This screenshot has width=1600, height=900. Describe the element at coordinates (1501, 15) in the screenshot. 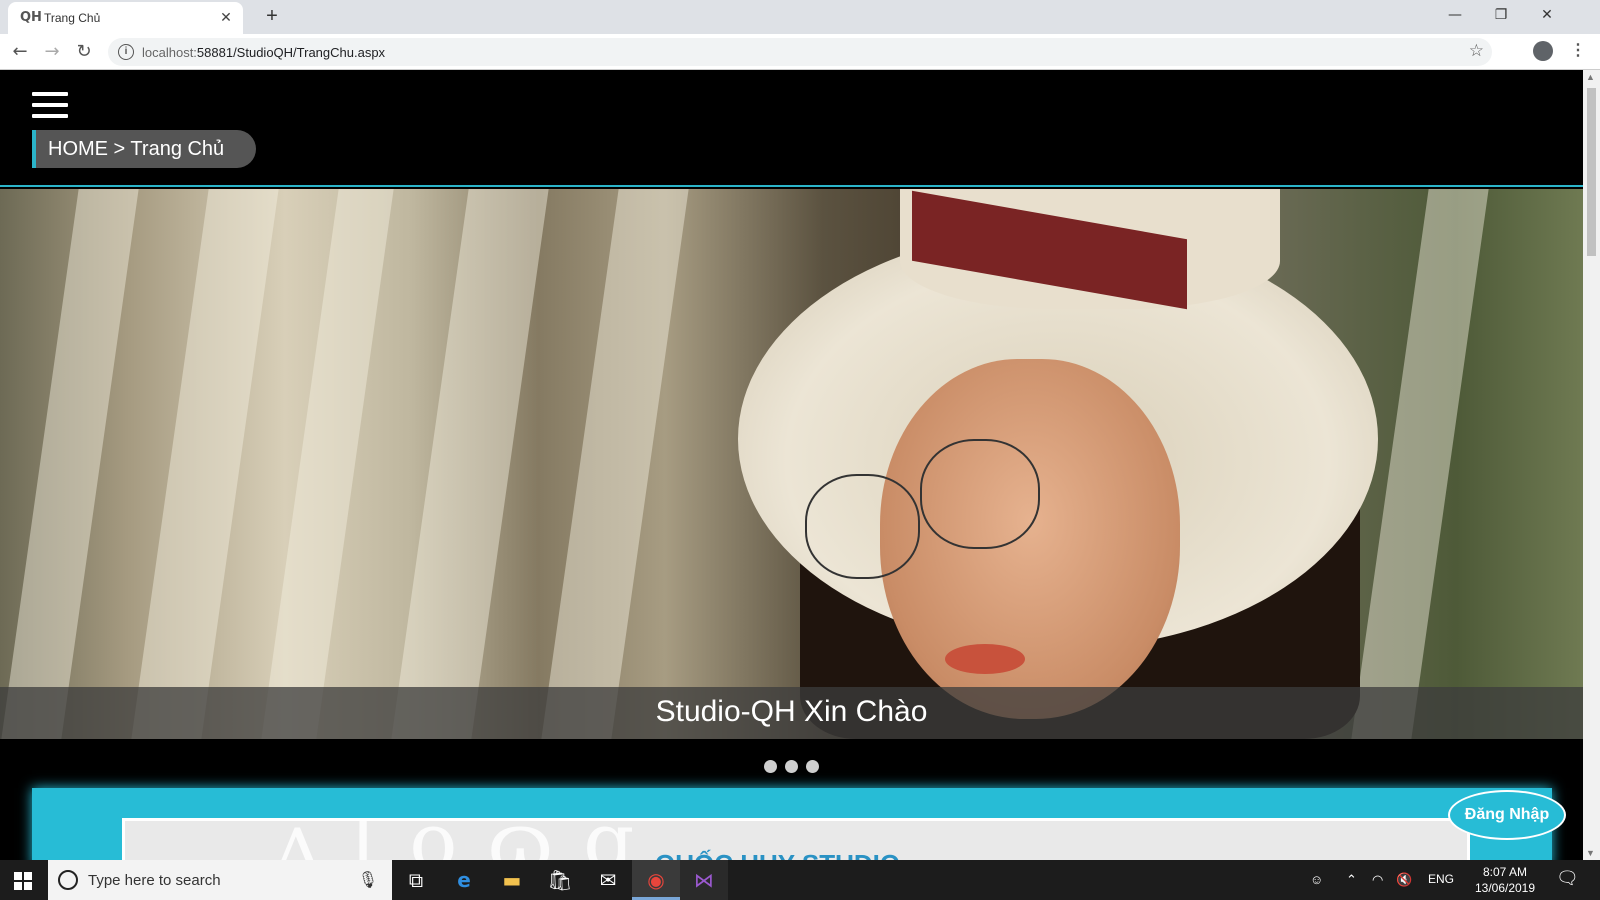

I see `restore-icon: ❐` at that location.